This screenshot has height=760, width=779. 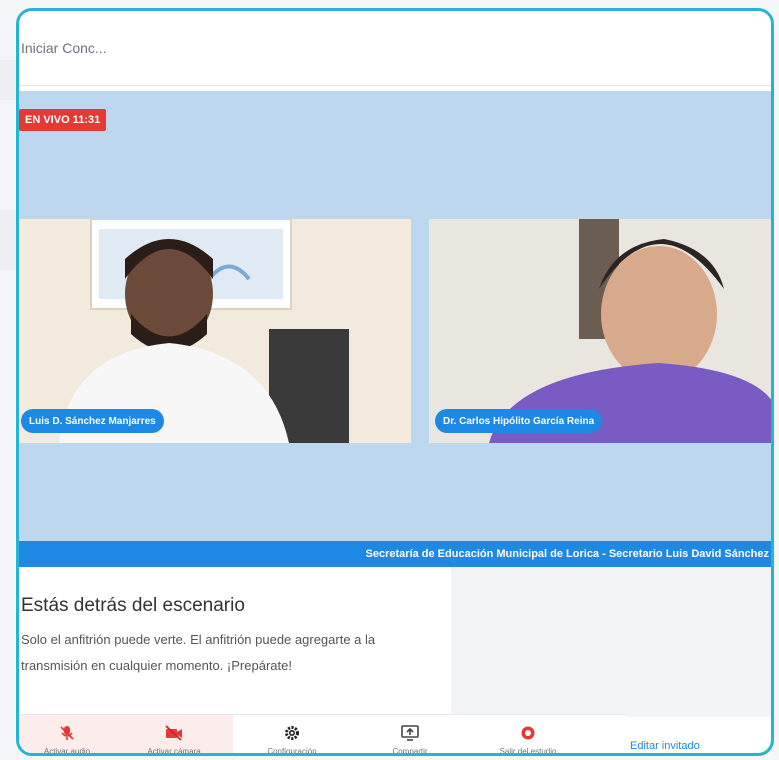 I want to click on control-label: Configuración, so click(x=292, y=751).